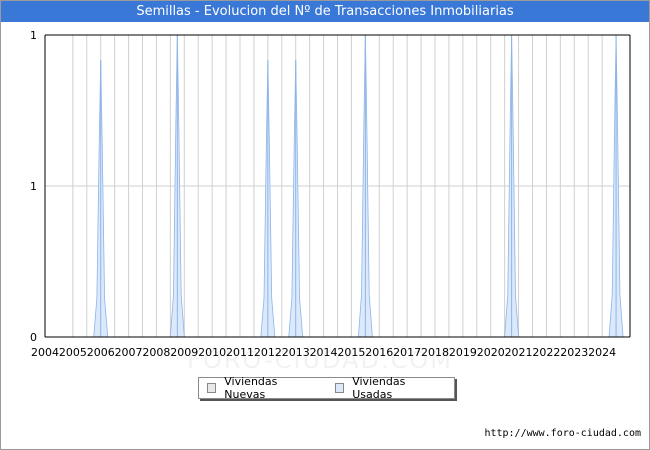 The image size is (650, 450). I want to click on x-tick-label: 2015, so click(351, 352).